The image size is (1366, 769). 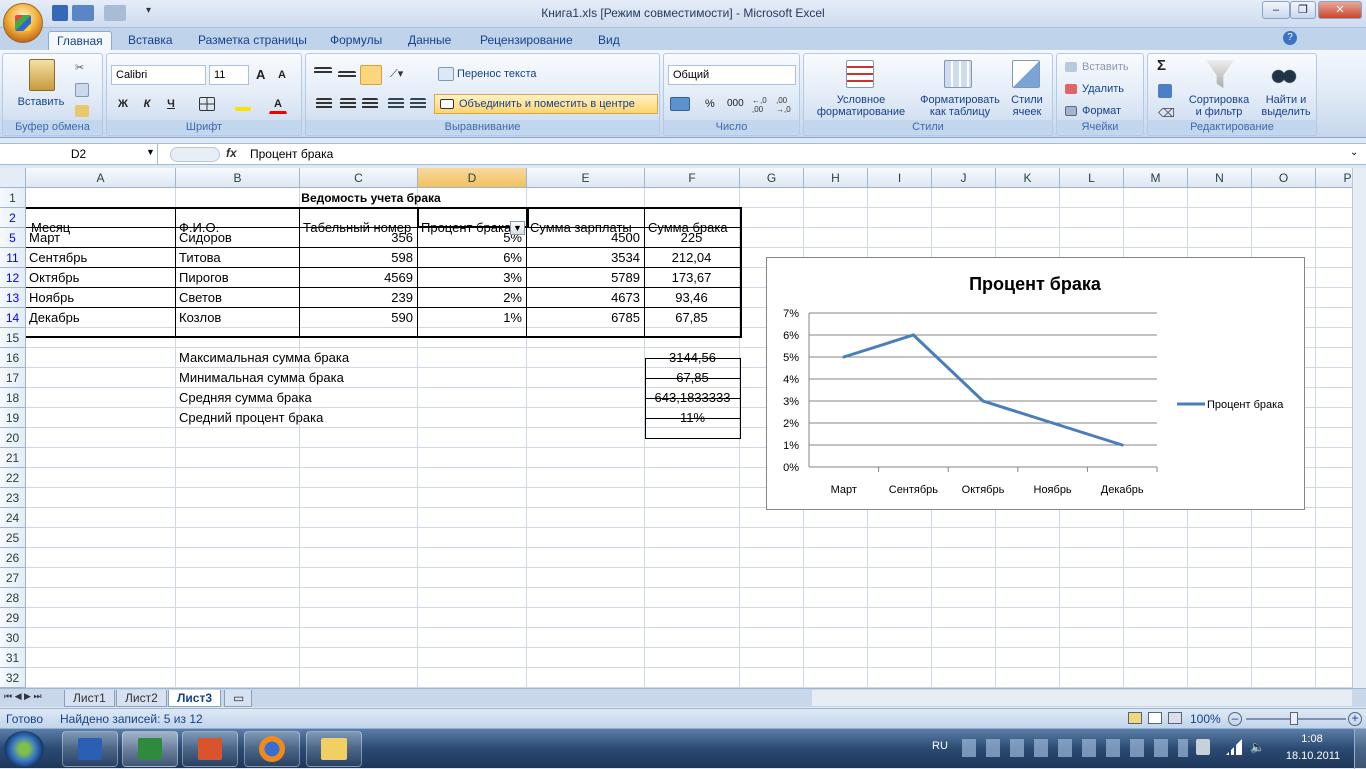 What do you see at coordinates (585, 298) in the screenshot?
I see `data-cell: 4673` at bounding box center [585, 298].